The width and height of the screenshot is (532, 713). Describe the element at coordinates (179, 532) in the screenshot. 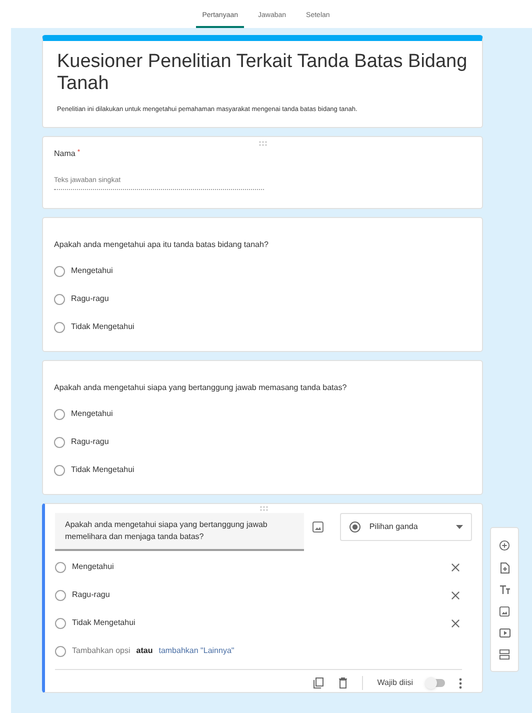

I see `question-title-field: Apakah anda mengetahui siapa yang bertanggung jawab memelihara dan menjaga tanda batas?` at that location.